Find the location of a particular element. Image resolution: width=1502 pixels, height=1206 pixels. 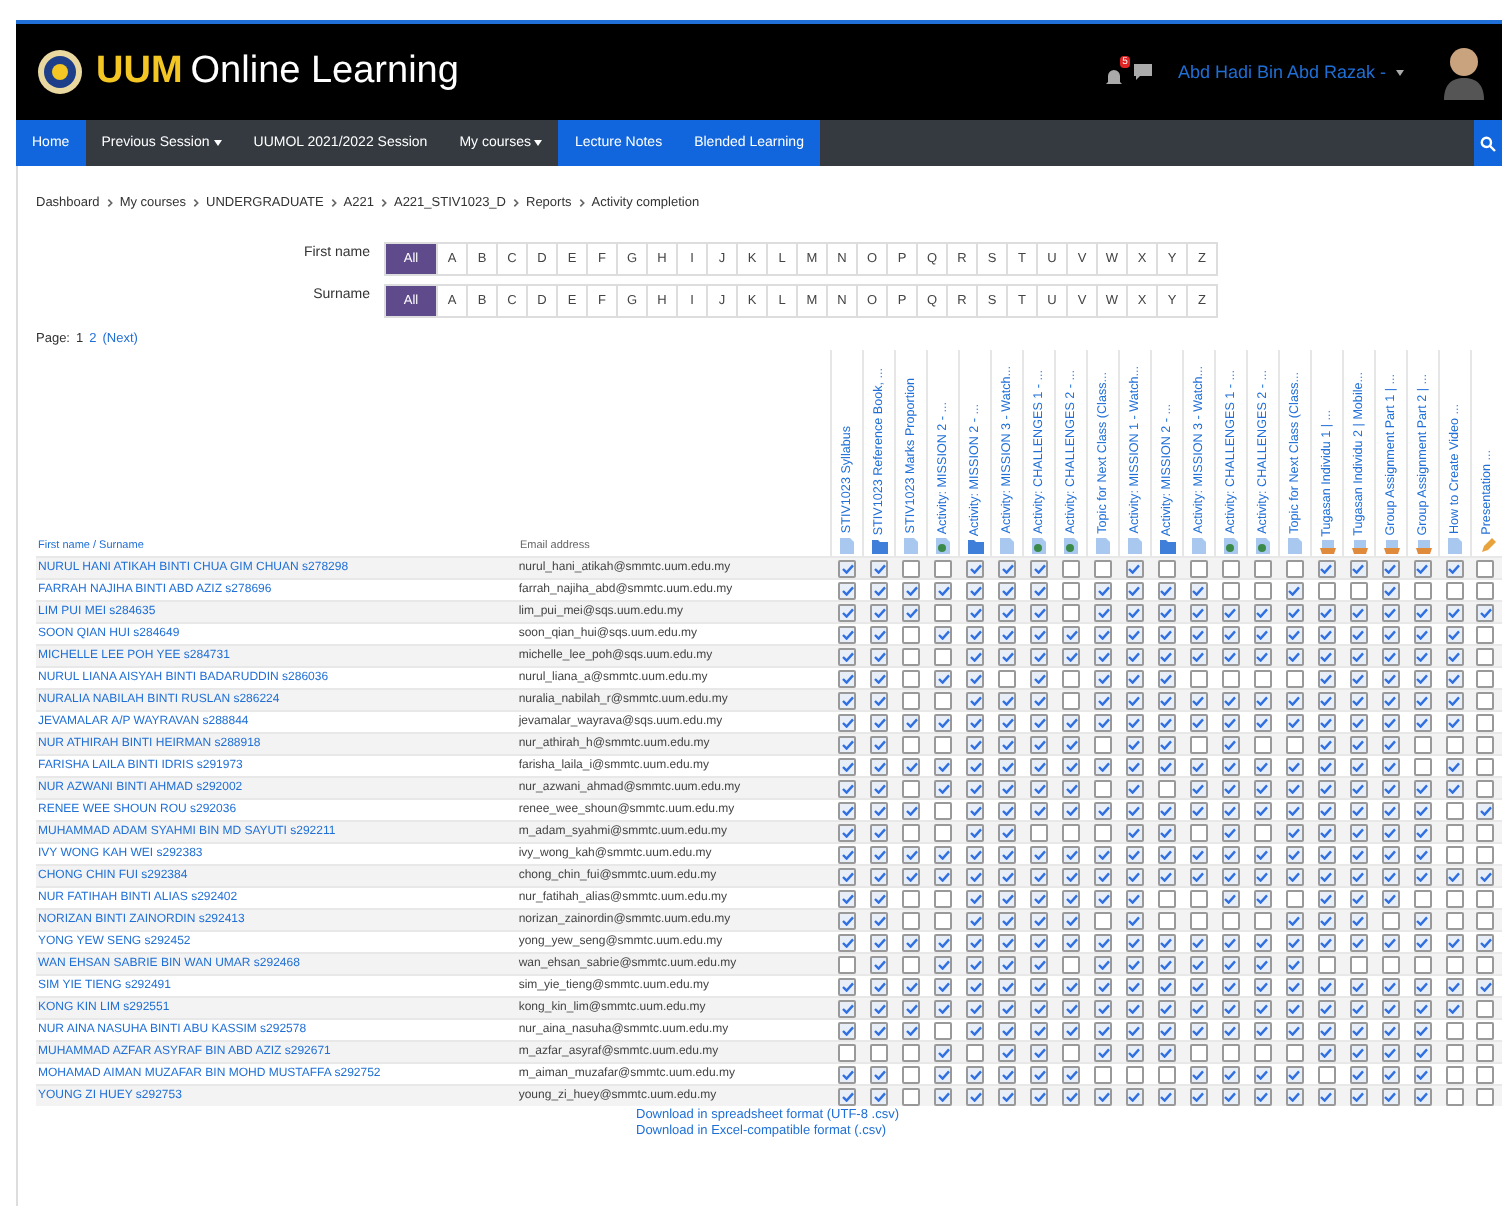

user-menu-link: Abd Hadi Bin Abd Razak - is located at coordinates (1281, 72).